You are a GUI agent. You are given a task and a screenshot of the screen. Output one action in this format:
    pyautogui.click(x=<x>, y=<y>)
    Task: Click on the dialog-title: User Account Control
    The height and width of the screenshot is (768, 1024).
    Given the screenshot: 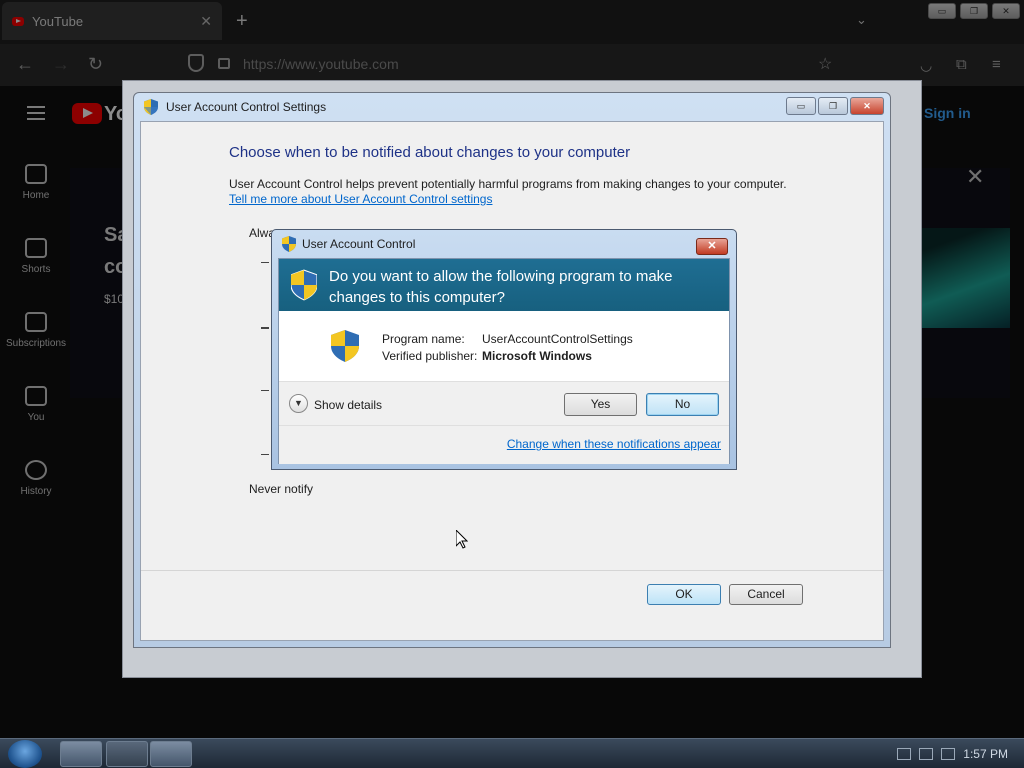 What is the action you would take?
    pyautogui.click(x=359, y=244)
    